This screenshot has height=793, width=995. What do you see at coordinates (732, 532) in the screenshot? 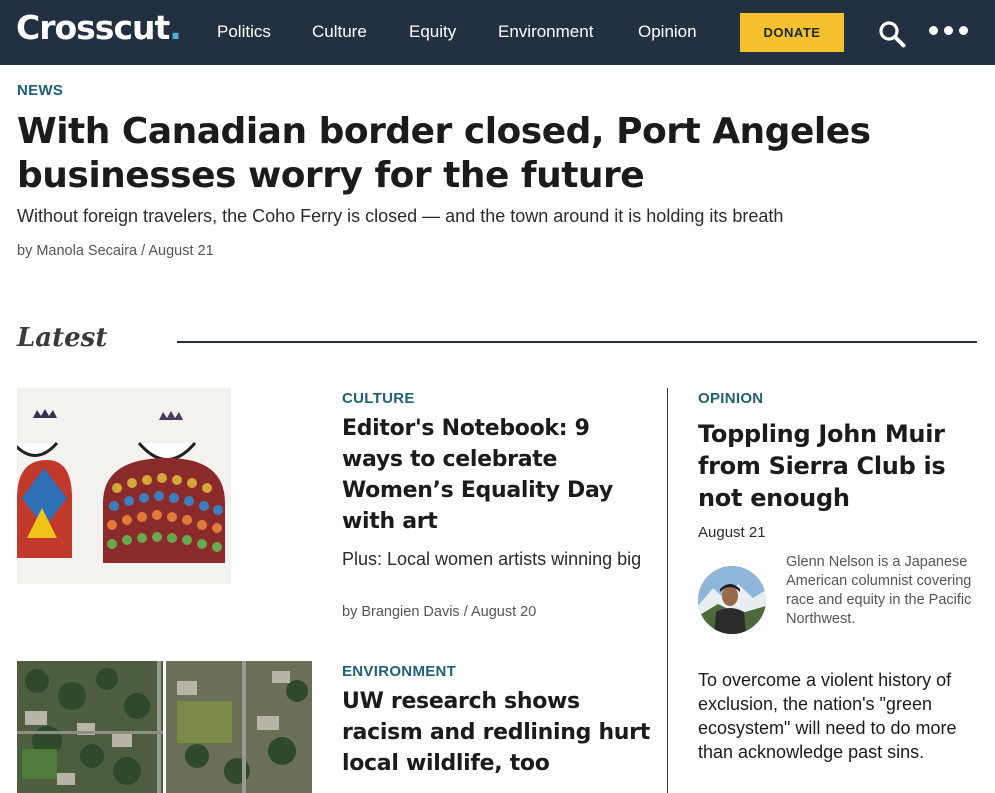
I see `opinion-date: August 21` at bounding box center [732, 532].